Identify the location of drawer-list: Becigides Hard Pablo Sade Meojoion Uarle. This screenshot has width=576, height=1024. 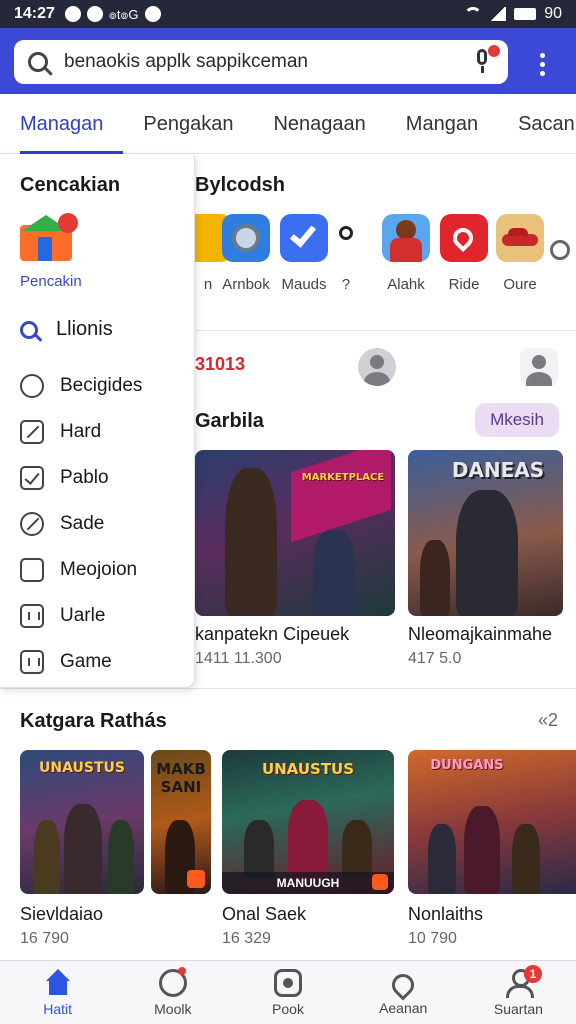
(107, 524).